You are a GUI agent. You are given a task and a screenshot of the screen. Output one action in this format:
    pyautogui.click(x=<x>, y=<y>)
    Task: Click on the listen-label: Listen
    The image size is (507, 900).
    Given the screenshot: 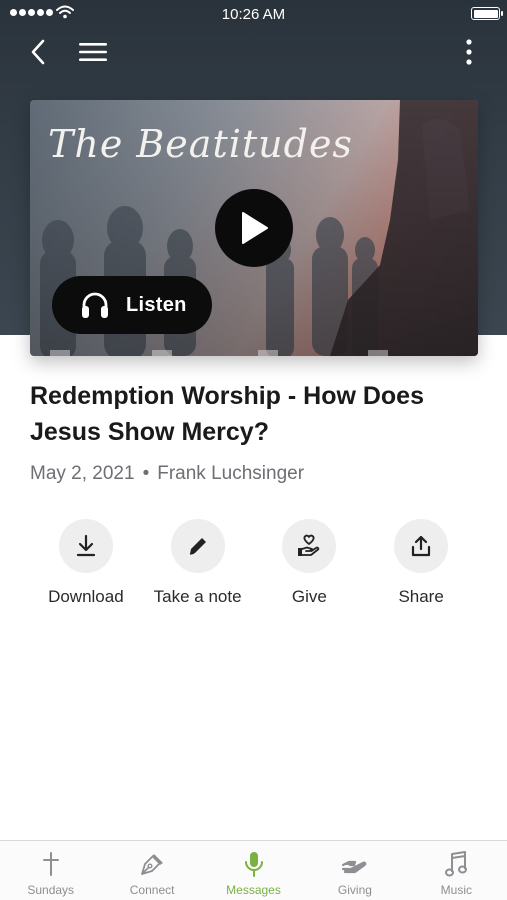 What is the action you would take?
    pyautogui.click(x=156, y=304)
    